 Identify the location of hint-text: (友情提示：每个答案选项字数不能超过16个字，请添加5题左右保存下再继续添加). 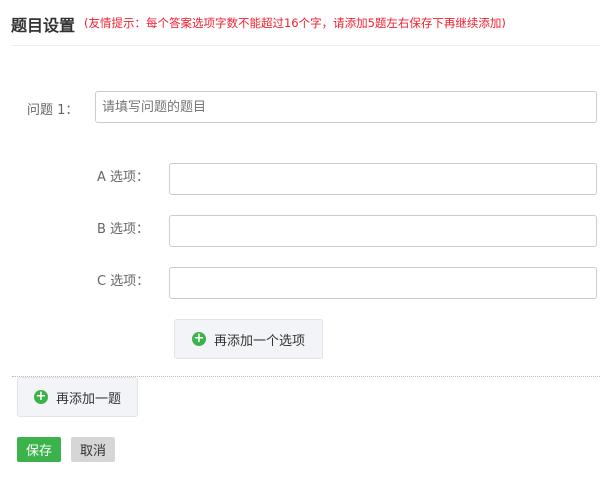
(295, 23).